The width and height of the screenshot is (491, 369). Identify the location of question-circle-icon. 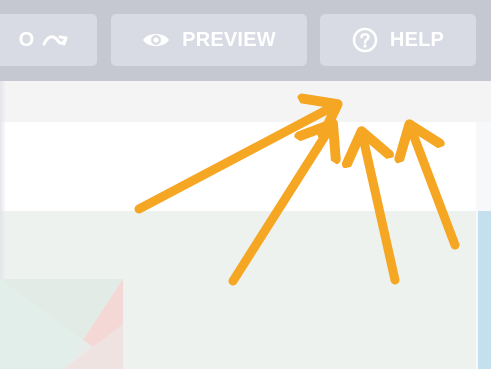
(365, 40).